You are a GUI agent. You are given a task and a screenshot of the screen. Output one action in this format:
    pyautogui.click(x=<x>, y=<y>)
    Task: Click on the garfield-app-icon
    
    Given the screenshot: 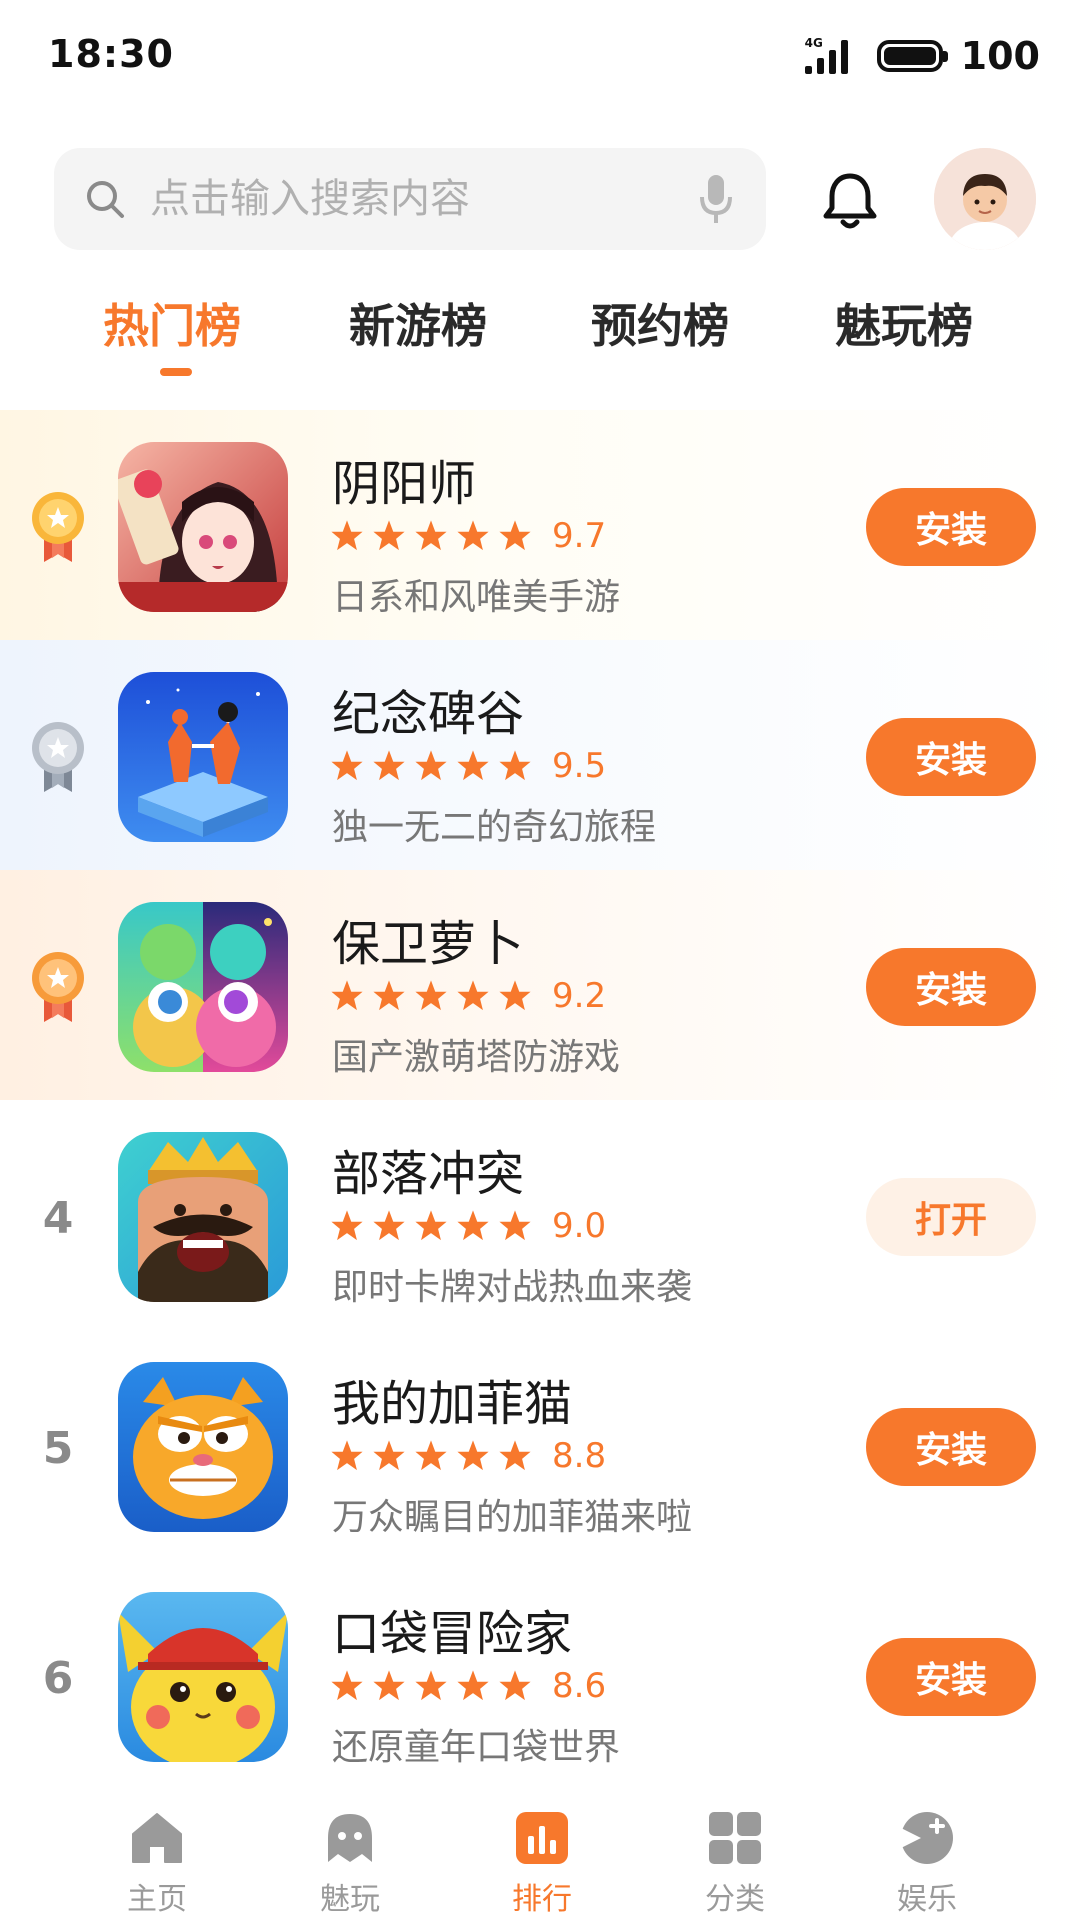 What is the action you would take?
    pyautogui.click(x=203, y=1447)
    